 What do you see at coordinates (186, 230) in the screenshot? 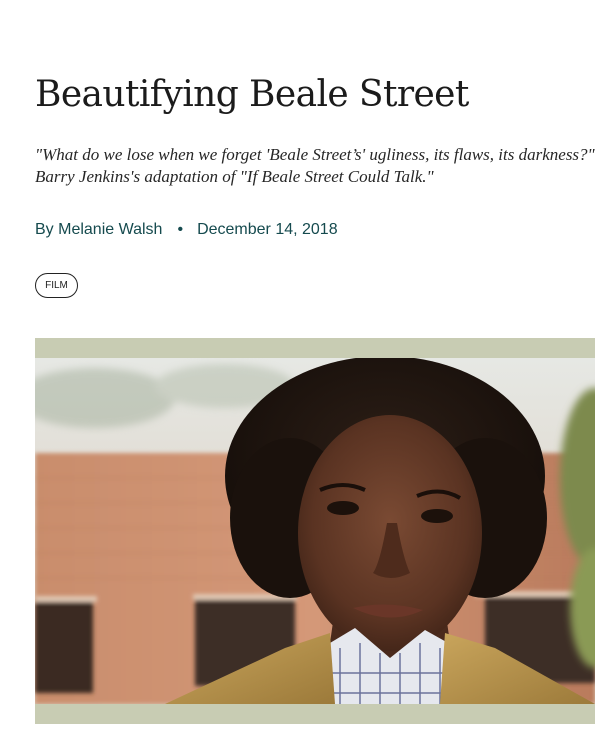
I see `byline: By Melanie Walsh • December 14, 2018` at bounding box center [186, 230].